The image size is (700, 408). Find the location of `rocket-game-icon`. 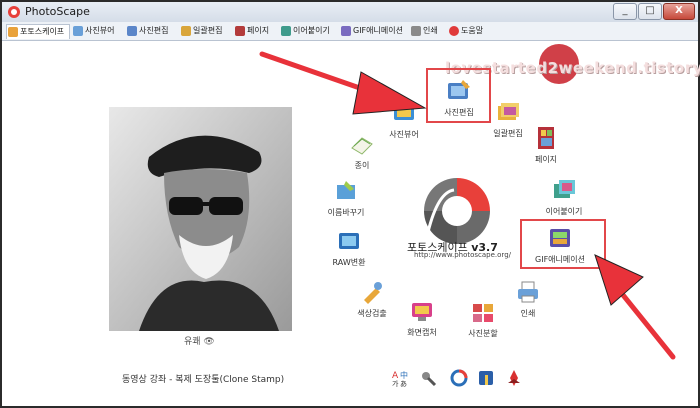

rocket-game-icon is located at coordinates (514, 378).